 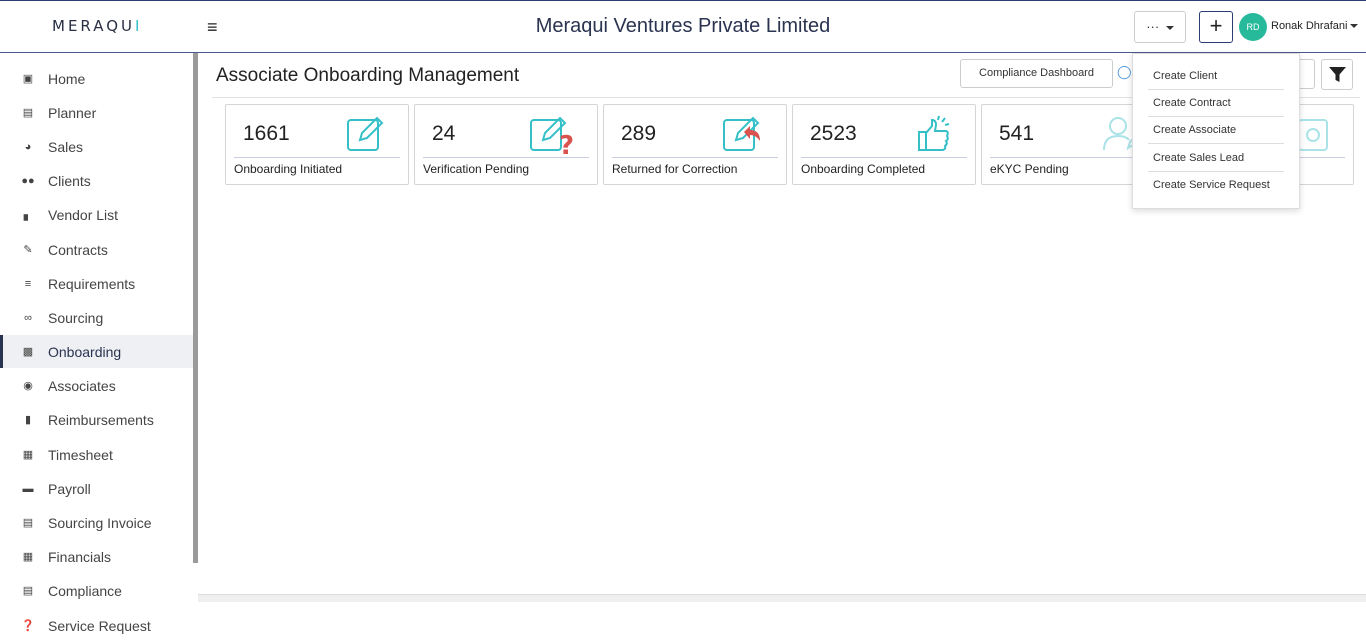 I want to click on sidebar-item-label: Sales, so click(x=66, y=146).